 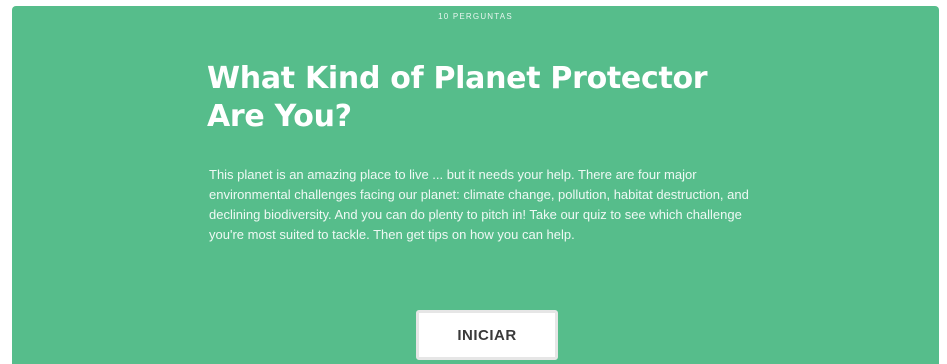 What do you see at coordinates (487, 335) in the screenshot?
I see `start-quiz-button: INICIAR` at bounding box center [487, 335].